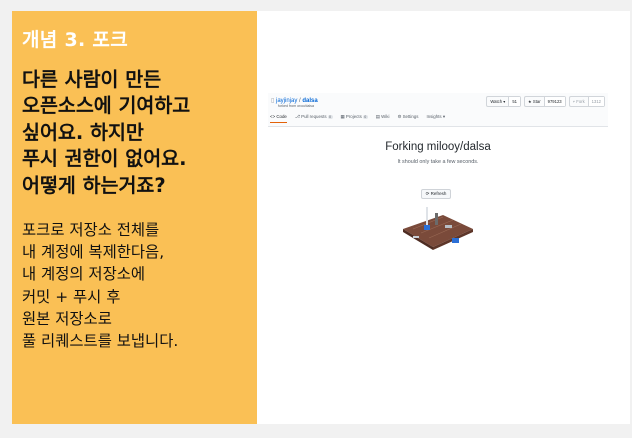 This screenshot has width=632, height=438. What do you see at coordinates (273, 101) in the screenshot?
I see `repo-icon: ▯` at bounding box center [273, 101].